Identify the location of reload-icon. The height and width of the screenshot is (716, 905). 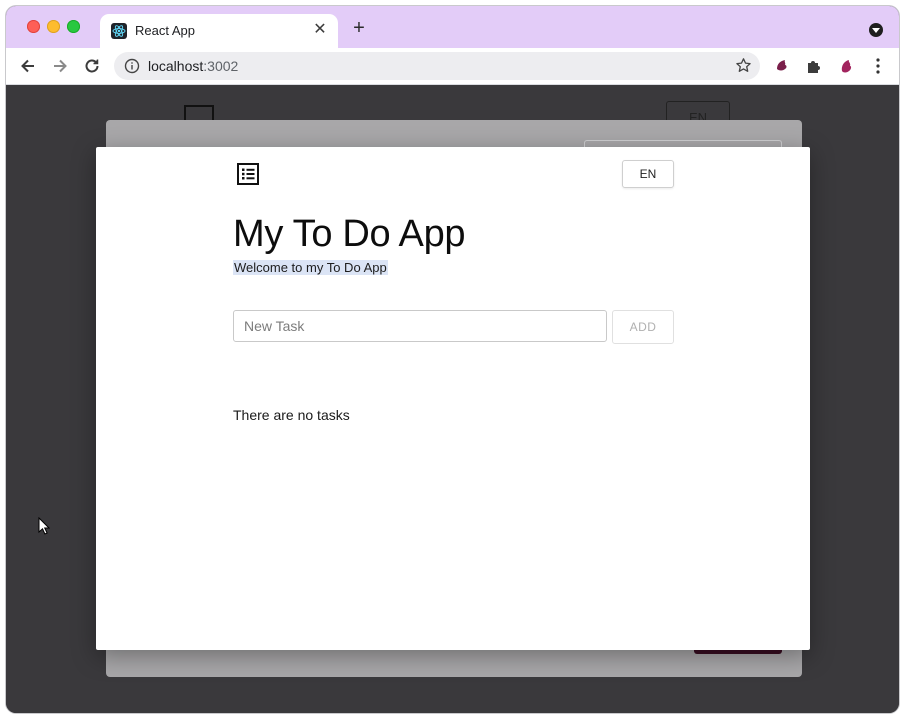
(92, 66).